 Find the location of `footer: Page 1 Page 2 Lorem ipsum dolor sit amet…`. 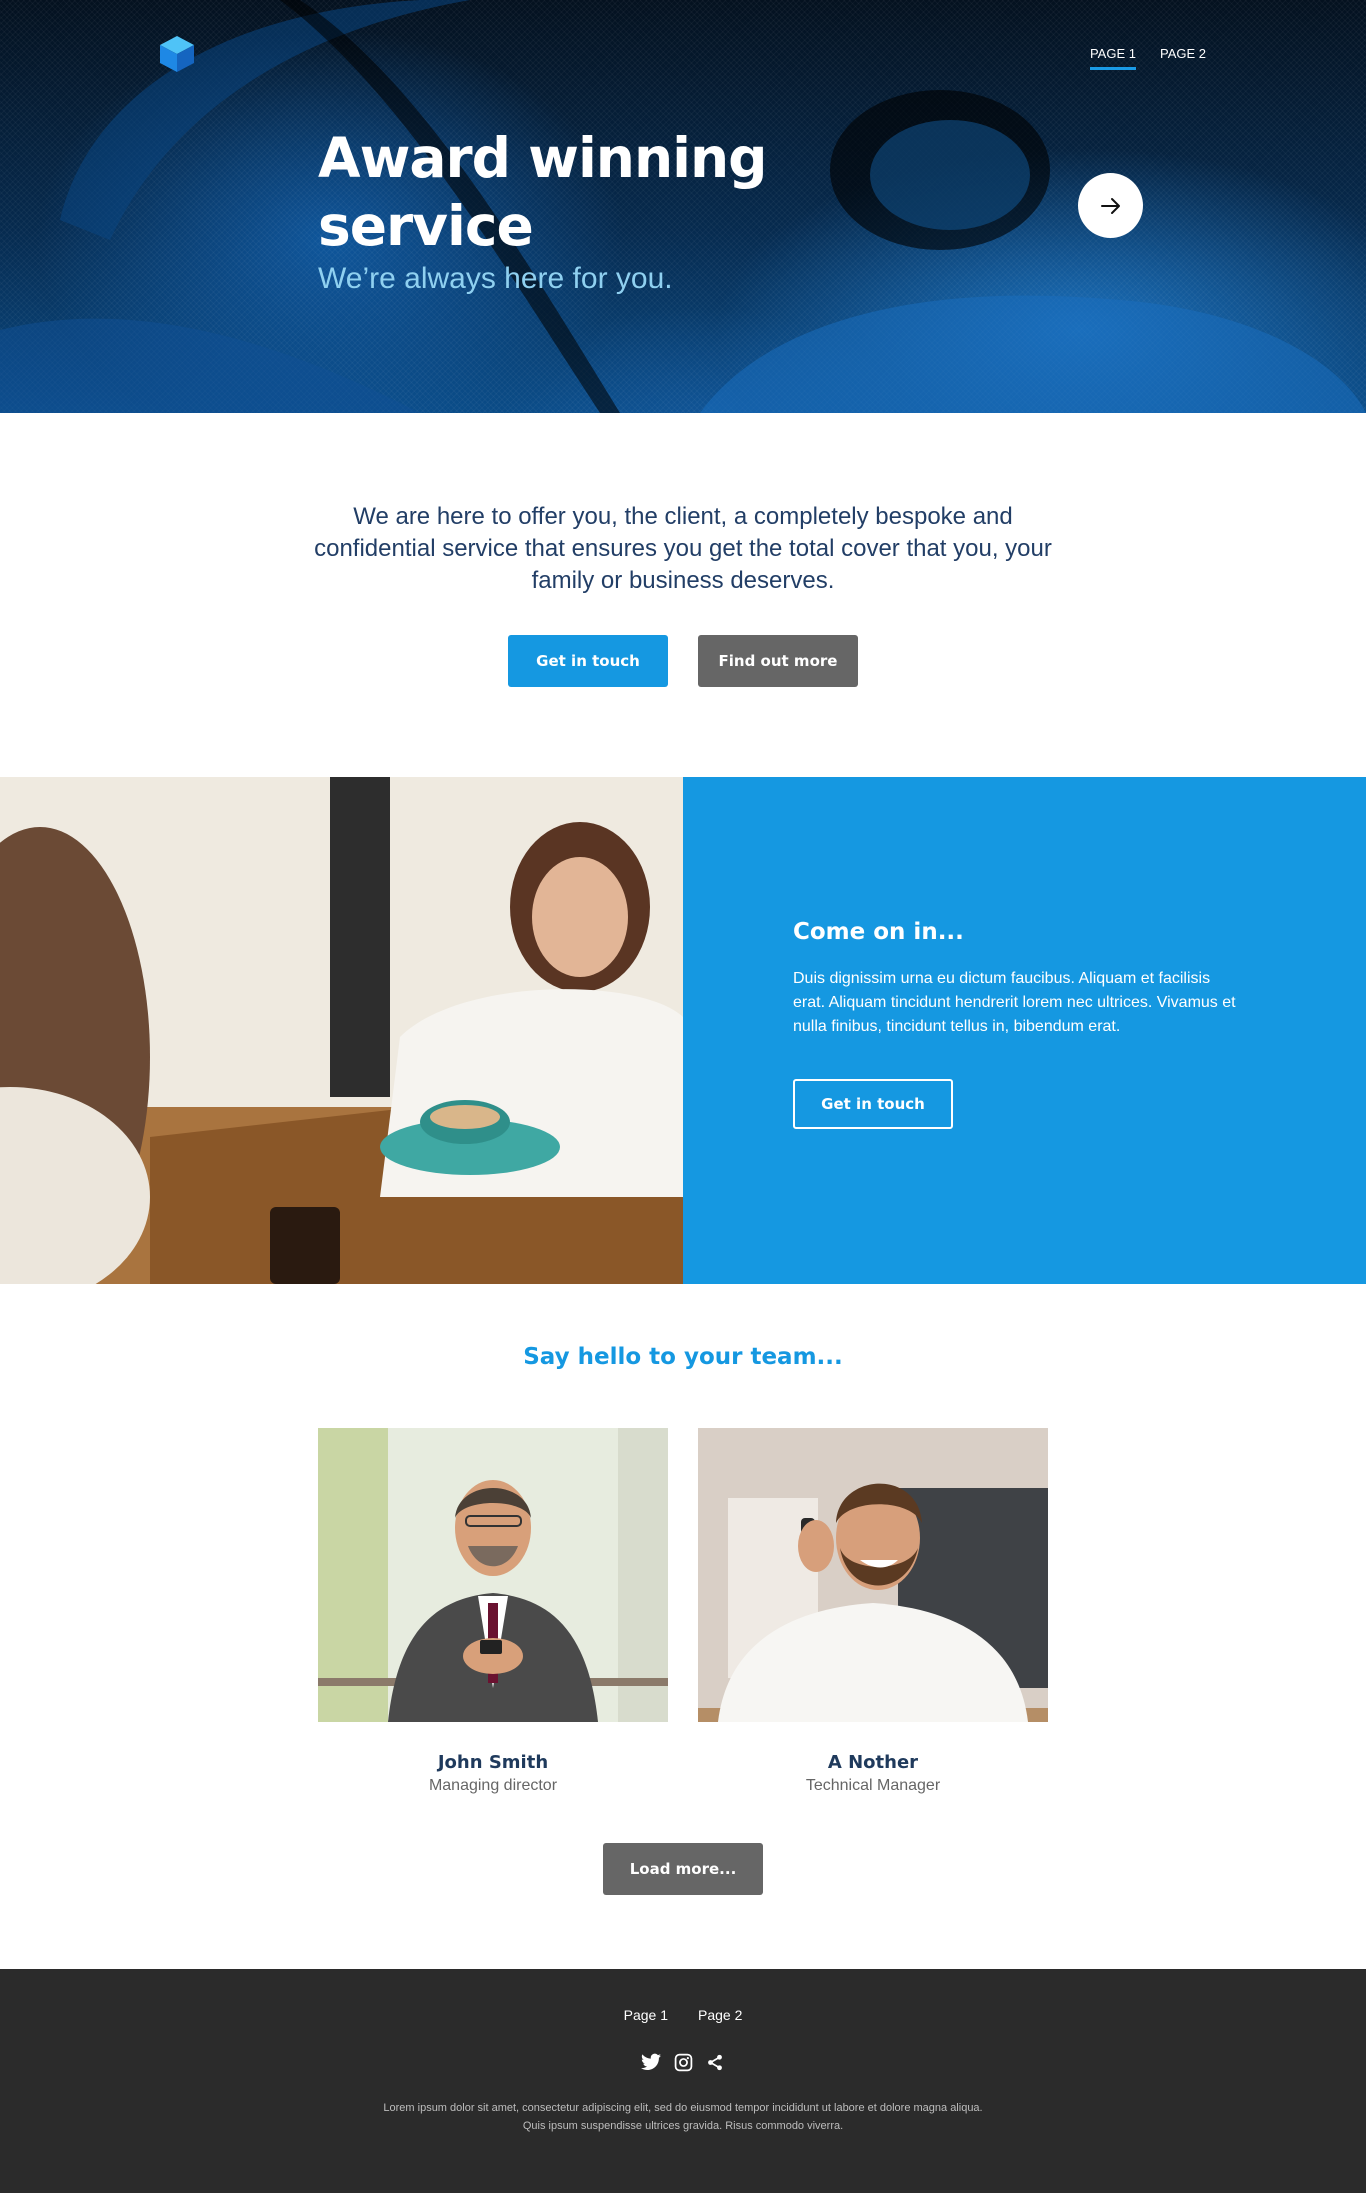

footer: Page 1 Page 2 Lorem ipsum dolor sit amet… is located at coordinates (683, 2081).